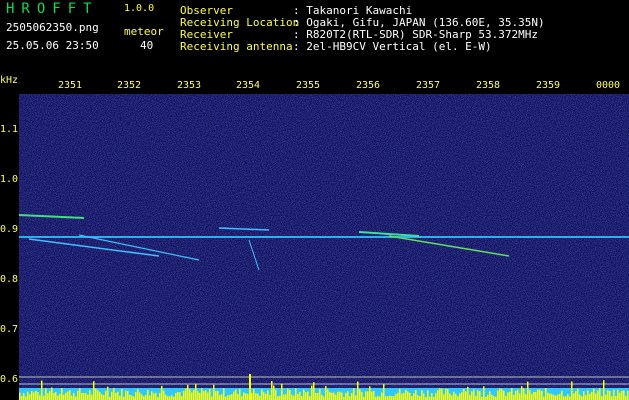  What do you see at coordinates (9, 279) in the screenshot?
I see `y-tick-label: 0.8` at bounding box center [9, 279].